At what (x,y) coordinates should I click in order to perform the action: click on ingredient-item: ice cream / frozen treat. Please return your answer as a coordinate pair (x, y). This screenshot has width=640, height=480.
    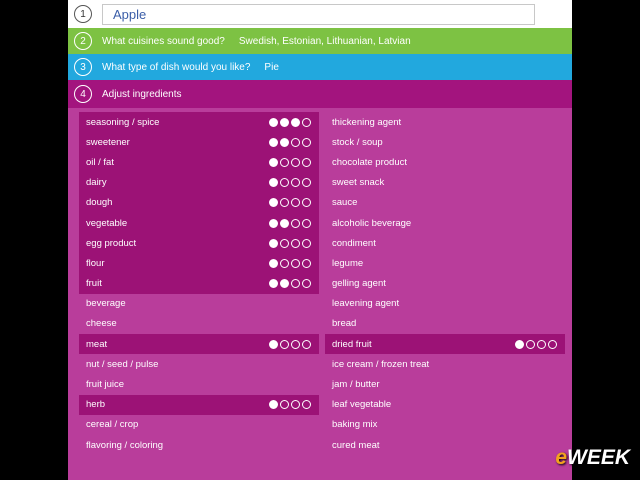
    Looking at the image, I should click on (445, 364).